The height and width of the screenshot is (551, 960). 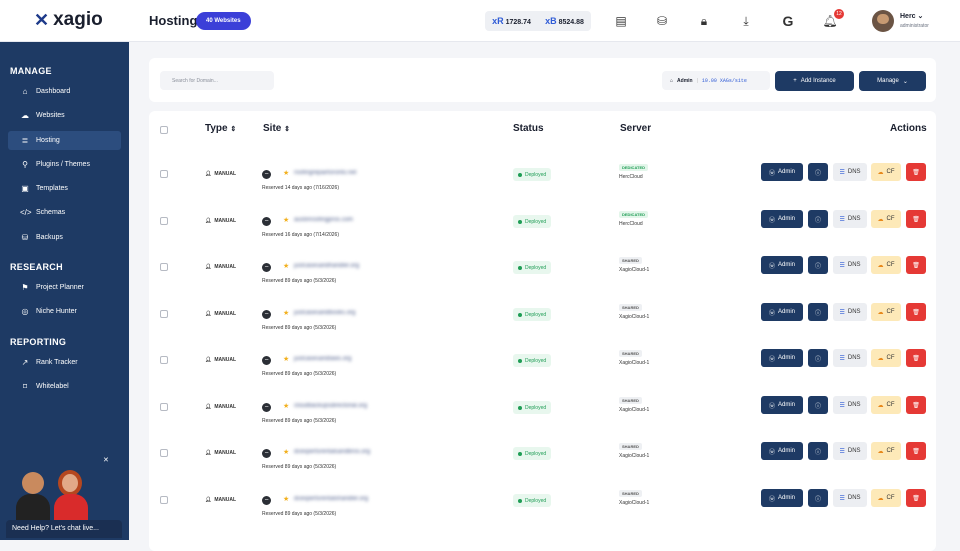 What do you see at coordinates (746, 21) in the screenshot?
I see `download-icon: ⤓` at bounding box center [746, 21].